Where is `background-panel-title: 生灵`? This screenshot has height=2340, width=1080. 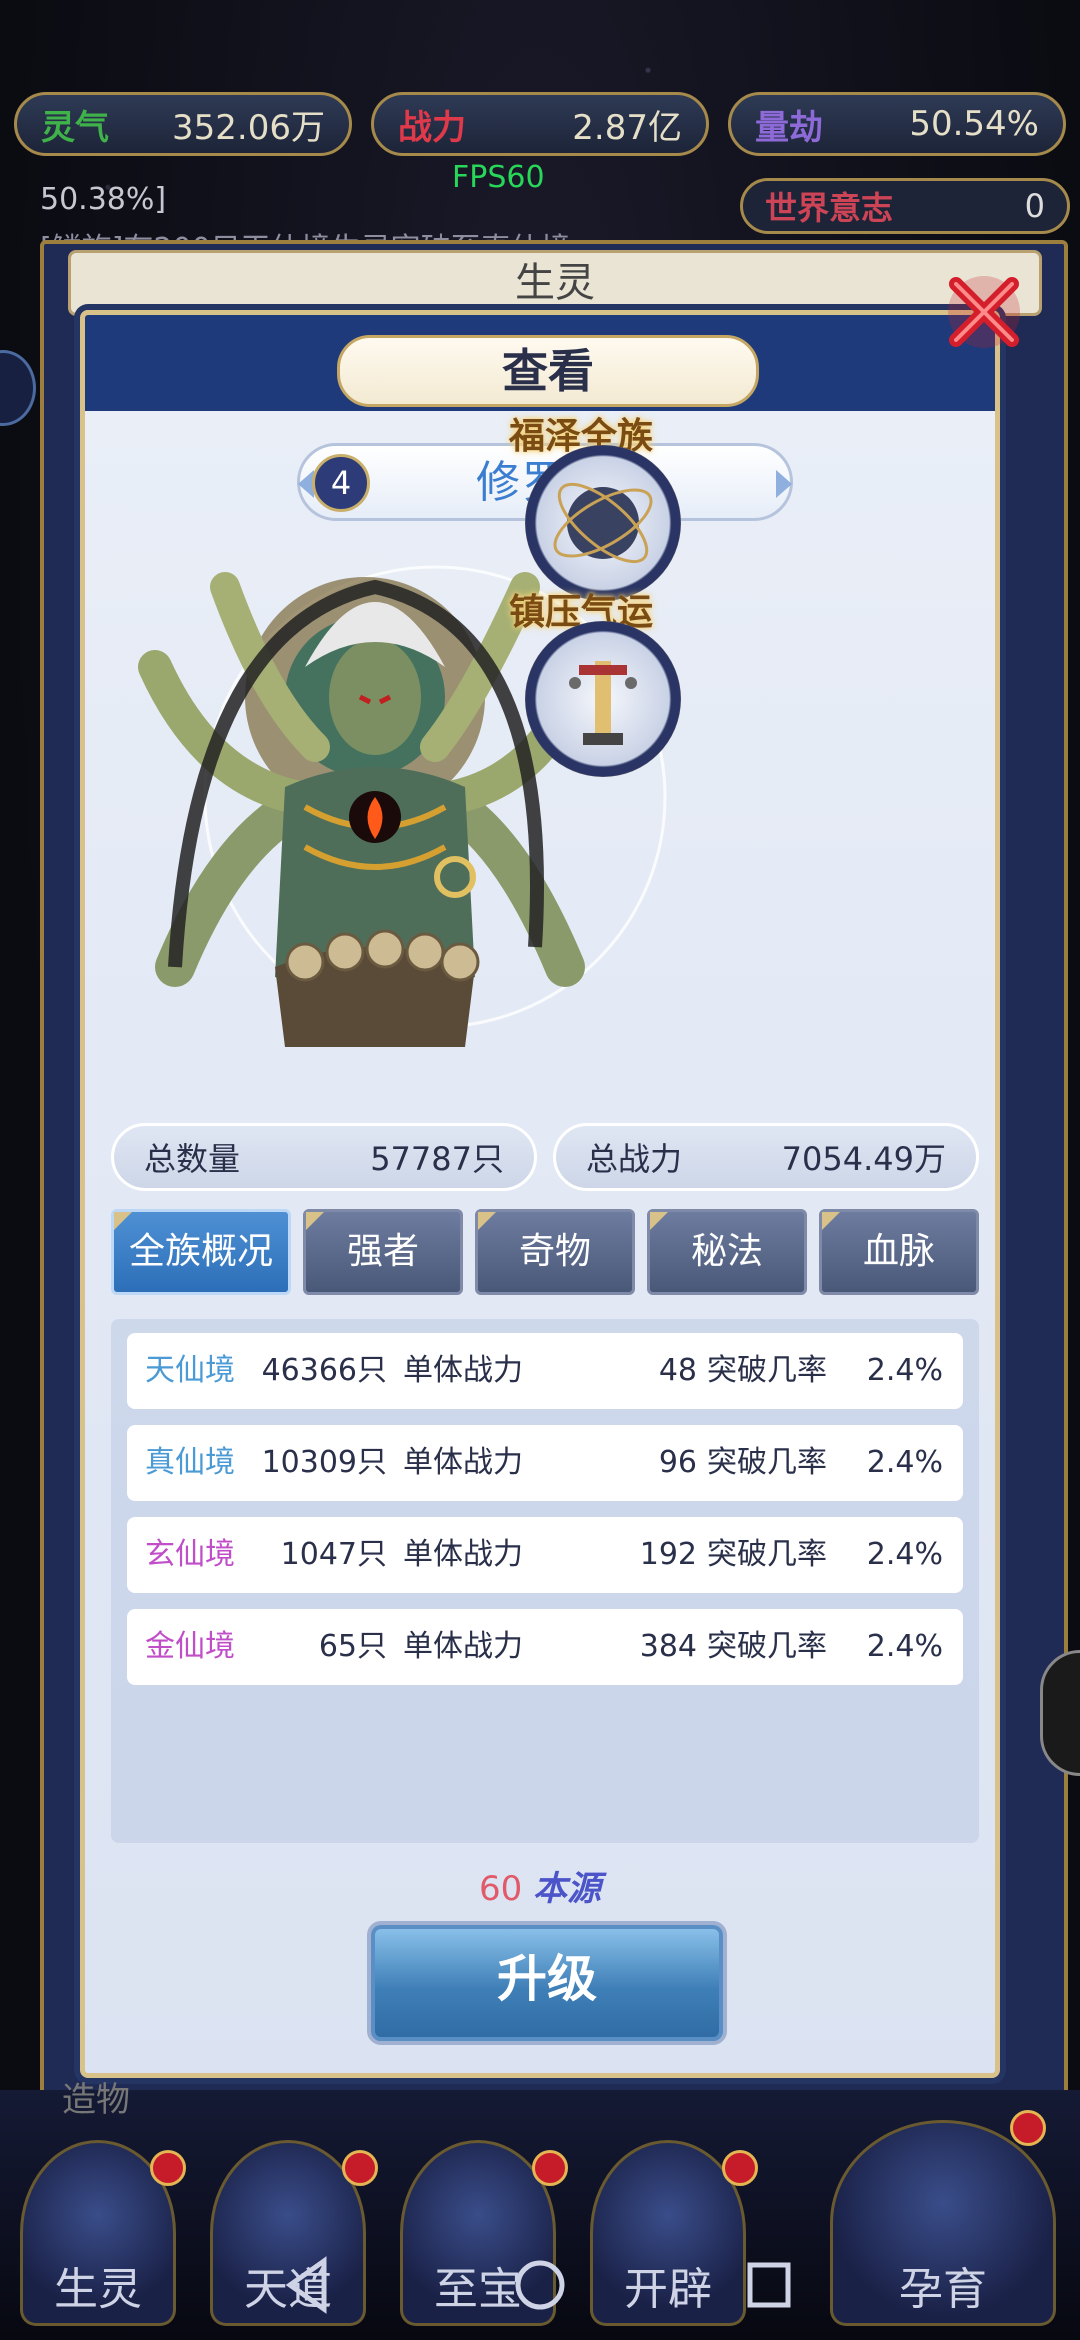
background-panel-title: 生灵 is located at coordinates (555, 283).